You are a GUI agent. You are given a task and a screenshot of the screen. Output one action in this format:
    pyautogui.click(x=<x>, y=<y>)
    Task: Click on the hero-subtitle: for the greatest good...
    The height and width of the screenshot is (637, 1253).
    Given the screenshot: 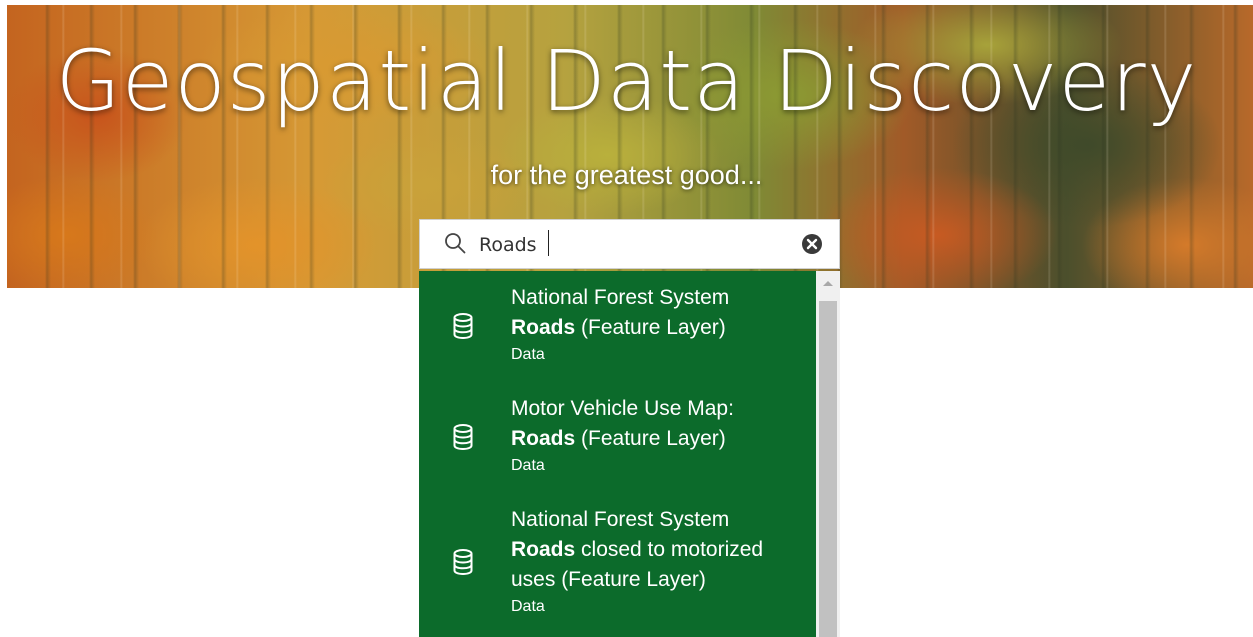 What is the action you would take?
    pyautogui.click(x=626, y=175)
    